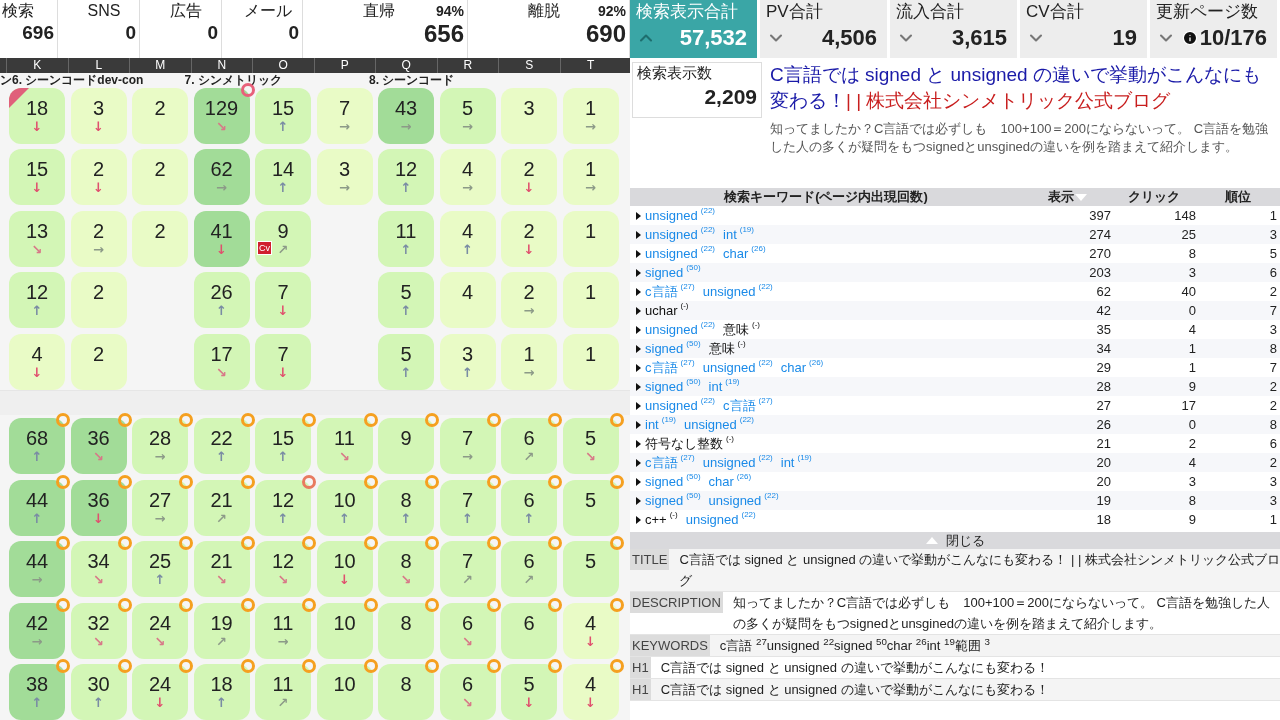 Image resolution: width=1280 pixels, height=720 pixels. I want to click on count-tile: 5, so click(590, 507).